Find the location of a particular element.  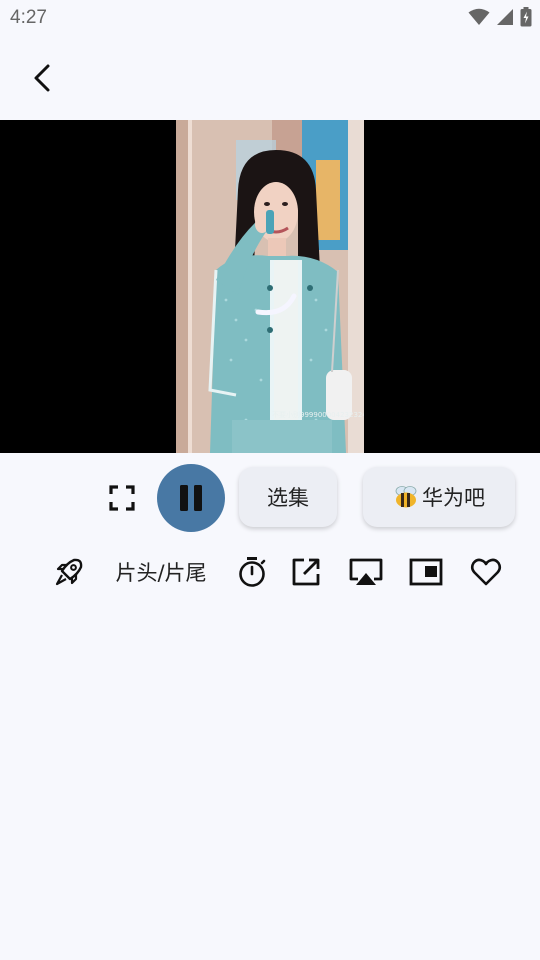

fullscreen-button is located at coordinates (122, 498).